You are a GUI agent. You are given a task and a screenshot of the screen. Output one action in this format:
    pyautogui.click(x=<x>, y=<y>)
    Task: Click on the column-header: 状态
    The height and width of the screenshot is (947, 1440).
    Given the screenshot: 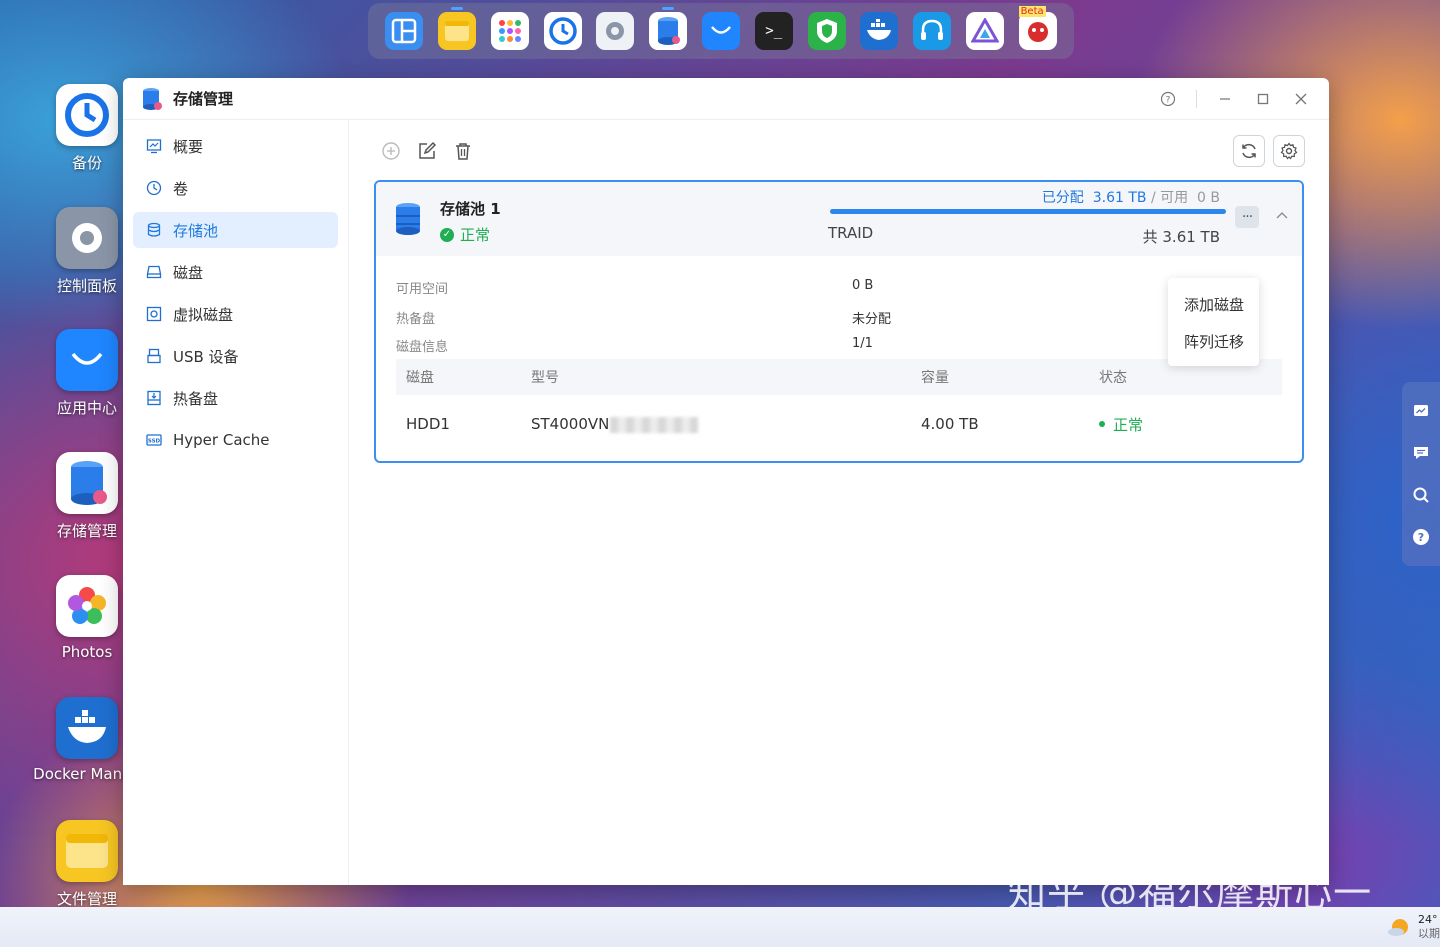 What is the action you would take?
    pyautogui.click(x=1113, y=378)
    